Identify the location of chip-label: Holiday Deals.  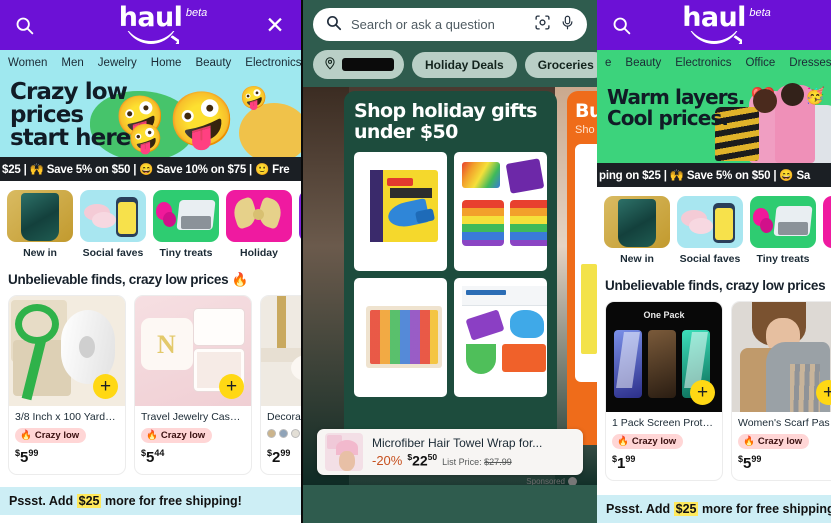
(464, 64).